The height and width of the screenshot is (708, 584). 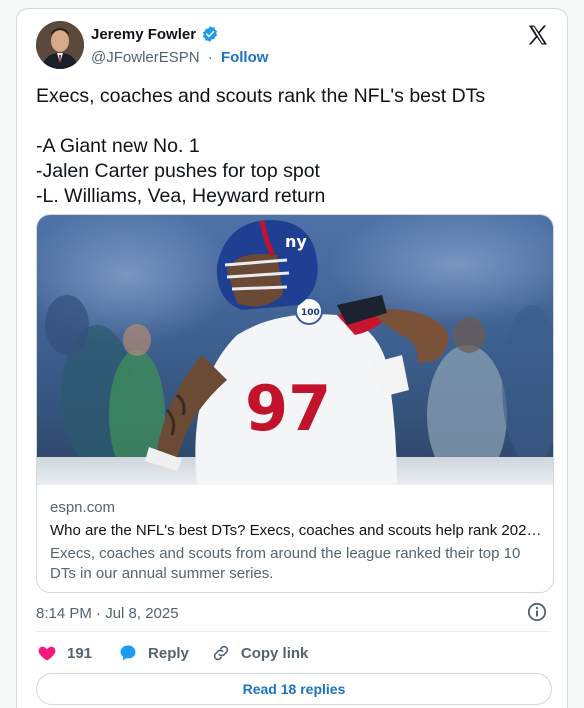 I want to click on reply-button: Reply, so click(x=153, y=653).